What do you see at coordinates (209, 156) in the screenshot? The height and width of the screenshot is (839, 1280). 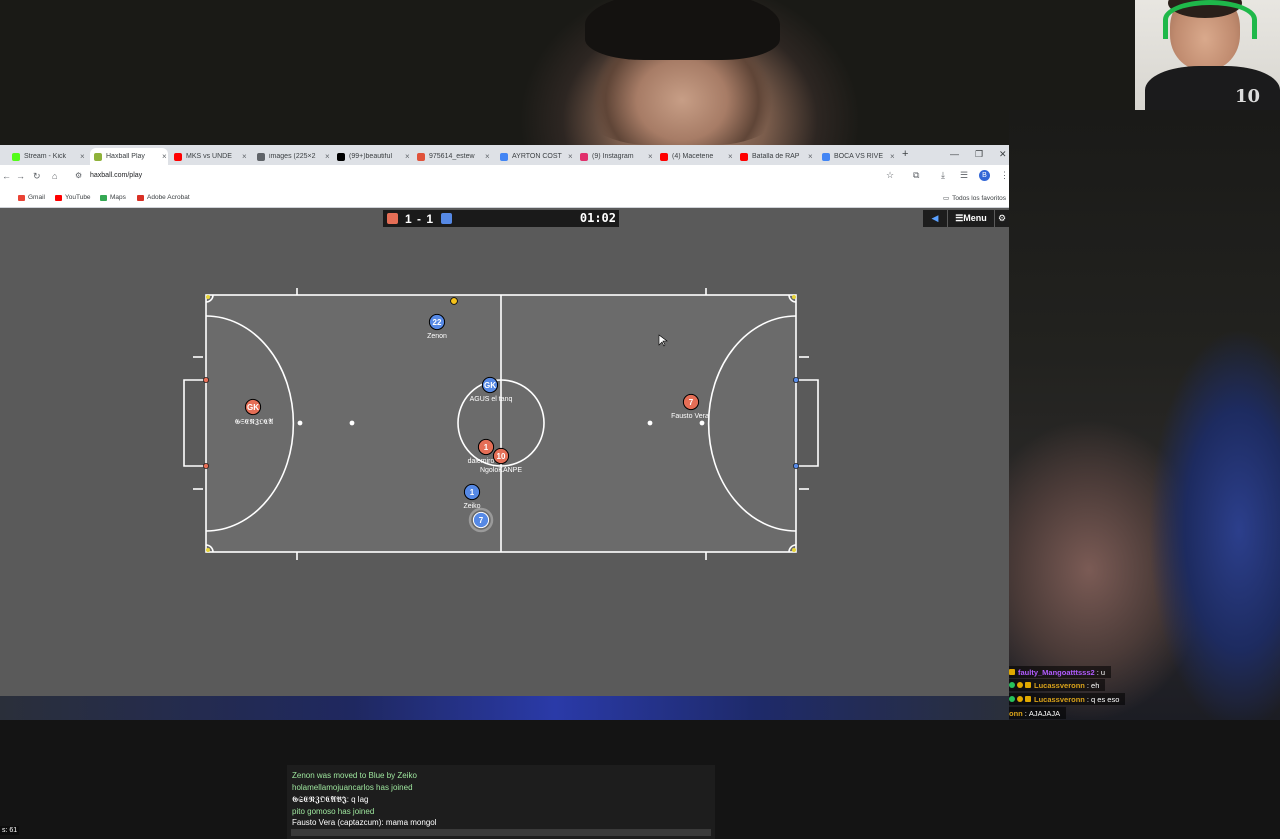 I see `tab-3: MKS vs UNDE ×` at bounding box center [209, 156].